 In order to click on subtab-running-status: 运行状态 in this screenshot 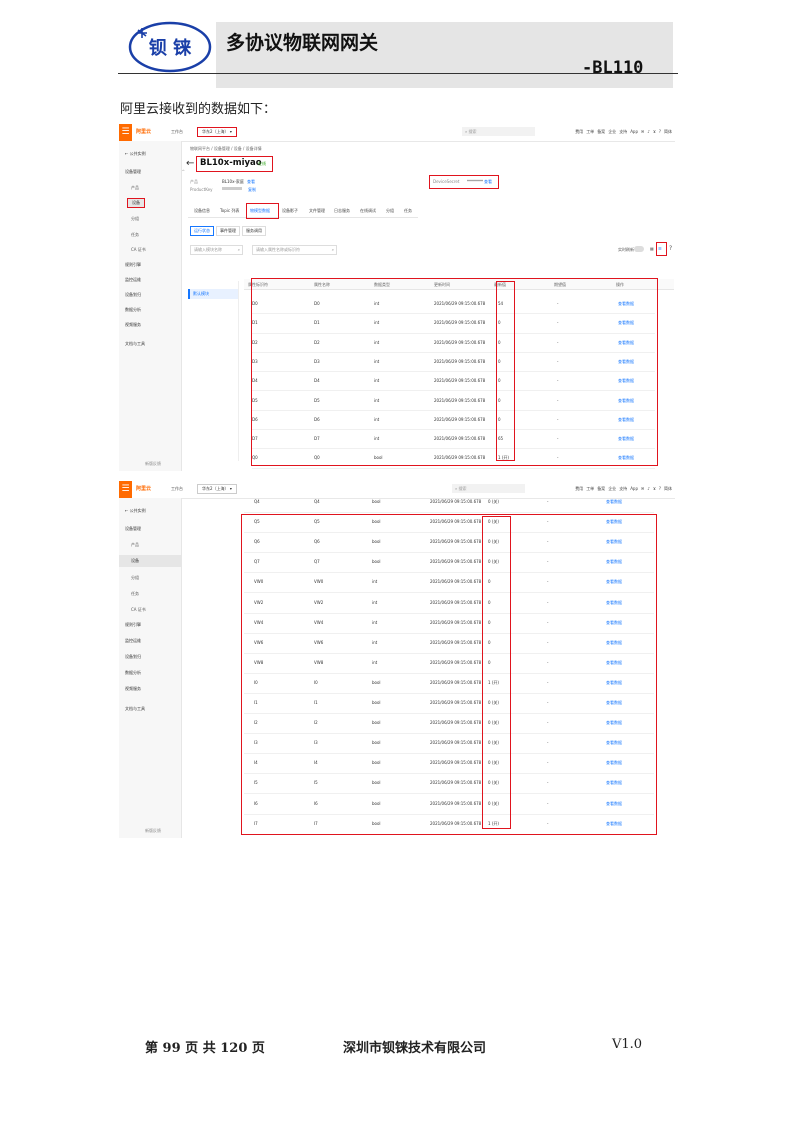, I will do `click(202, 231)`.